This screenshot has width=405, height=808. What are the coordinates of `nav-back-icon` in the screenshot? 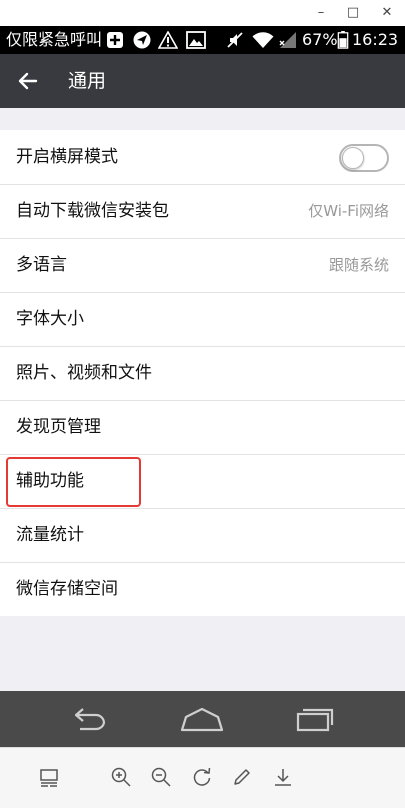 It's located at (90, 719).